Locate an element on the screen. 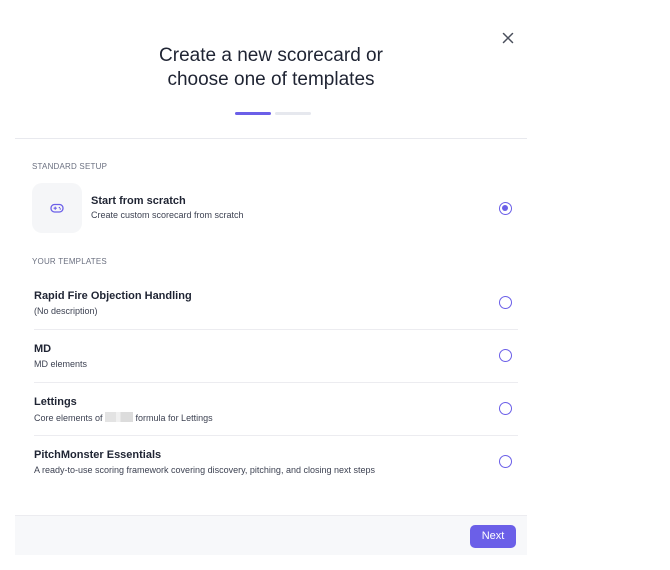 This screenshot has width=670, height=570. option-title: Start from scratch is located at coordinates (138, 201).